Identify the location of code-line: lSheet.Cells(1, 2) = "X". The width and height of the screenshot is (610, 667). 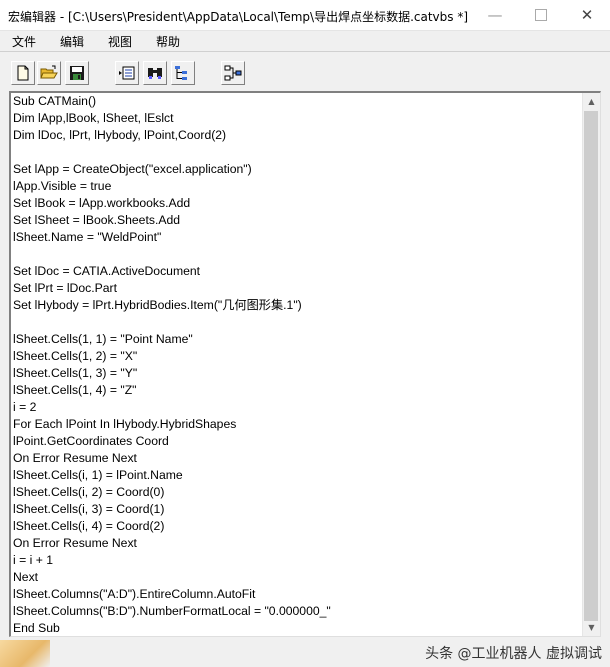
(297, 356).